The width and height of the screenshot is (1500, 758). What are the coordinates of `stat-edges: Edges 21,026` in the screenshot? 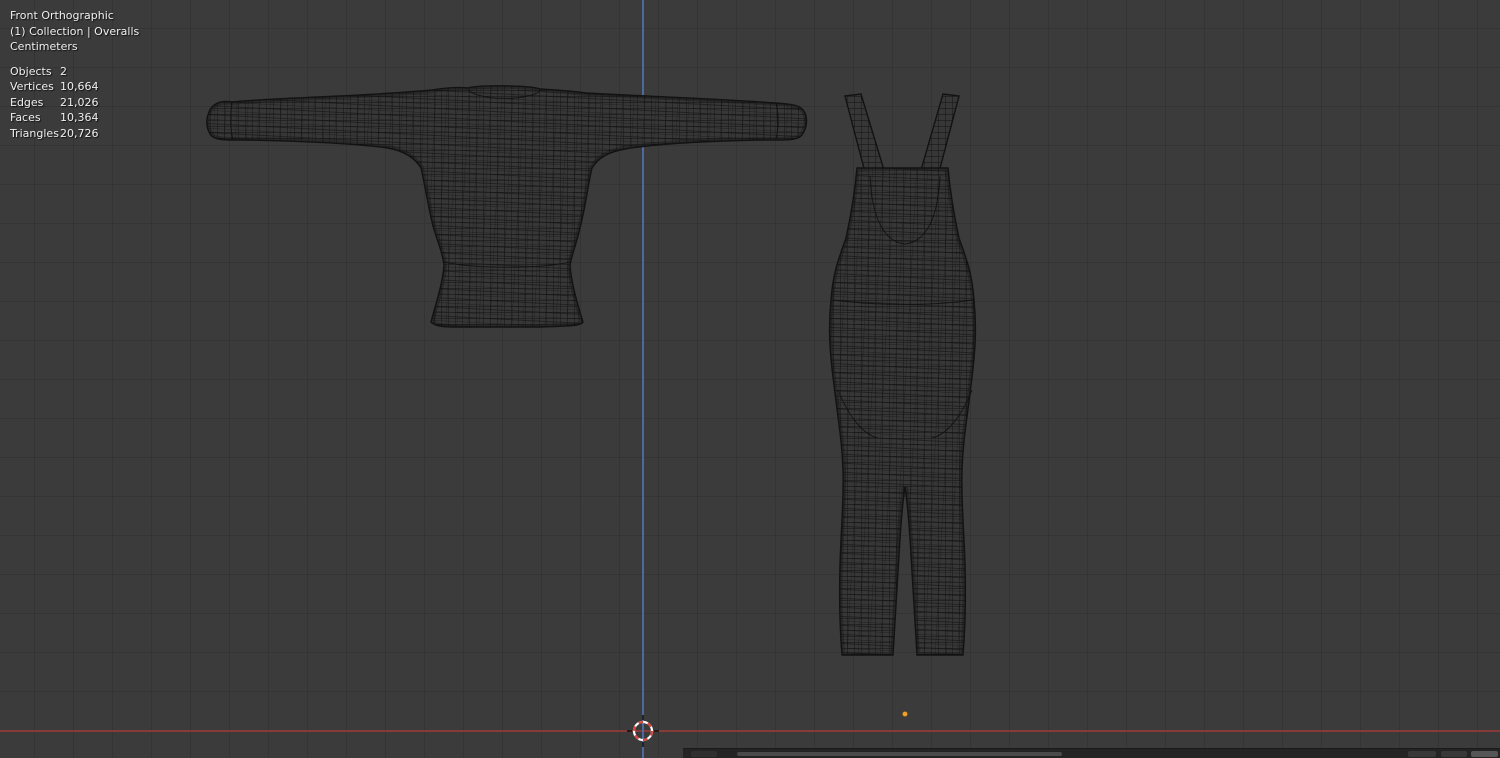 It's located at (54, 102).